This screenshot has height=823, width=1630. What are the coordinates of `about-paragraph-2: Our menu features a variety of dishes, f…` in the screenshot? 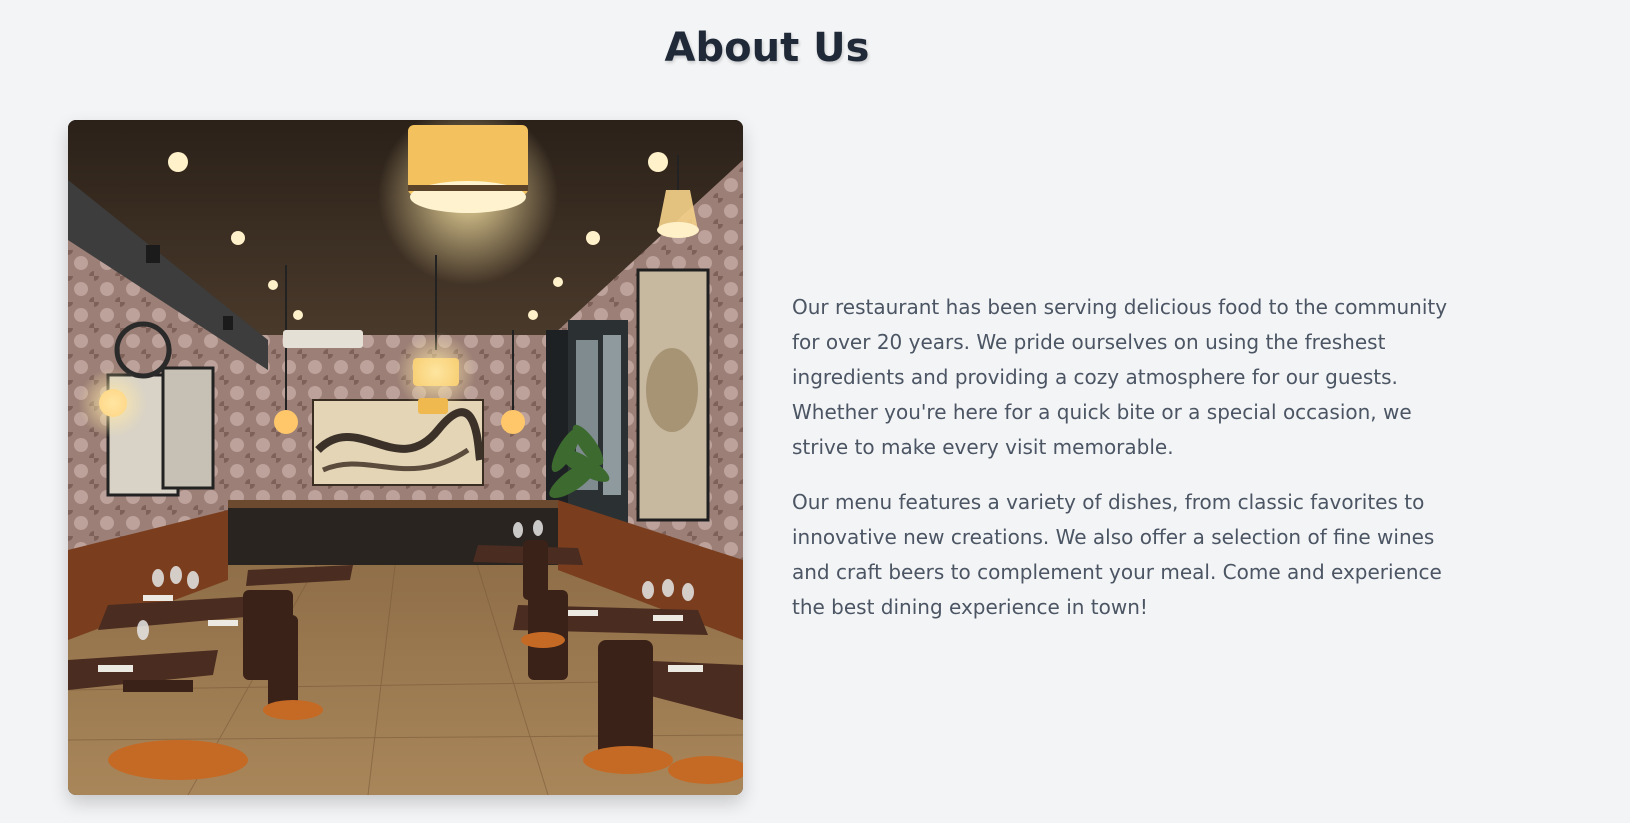 It's located at (1117, 554).